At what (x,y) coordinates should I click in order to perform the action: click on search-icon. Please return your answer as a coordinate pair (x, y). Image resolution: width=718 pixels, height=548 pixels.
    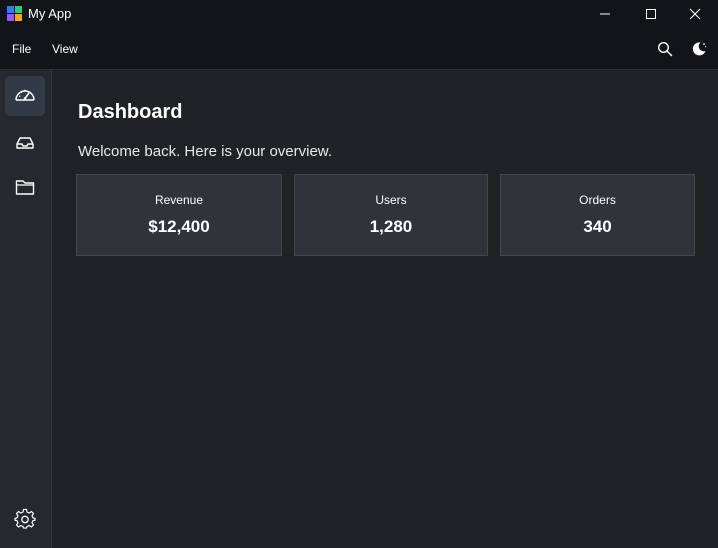
    Looking at the image, I should click on (665, 49).